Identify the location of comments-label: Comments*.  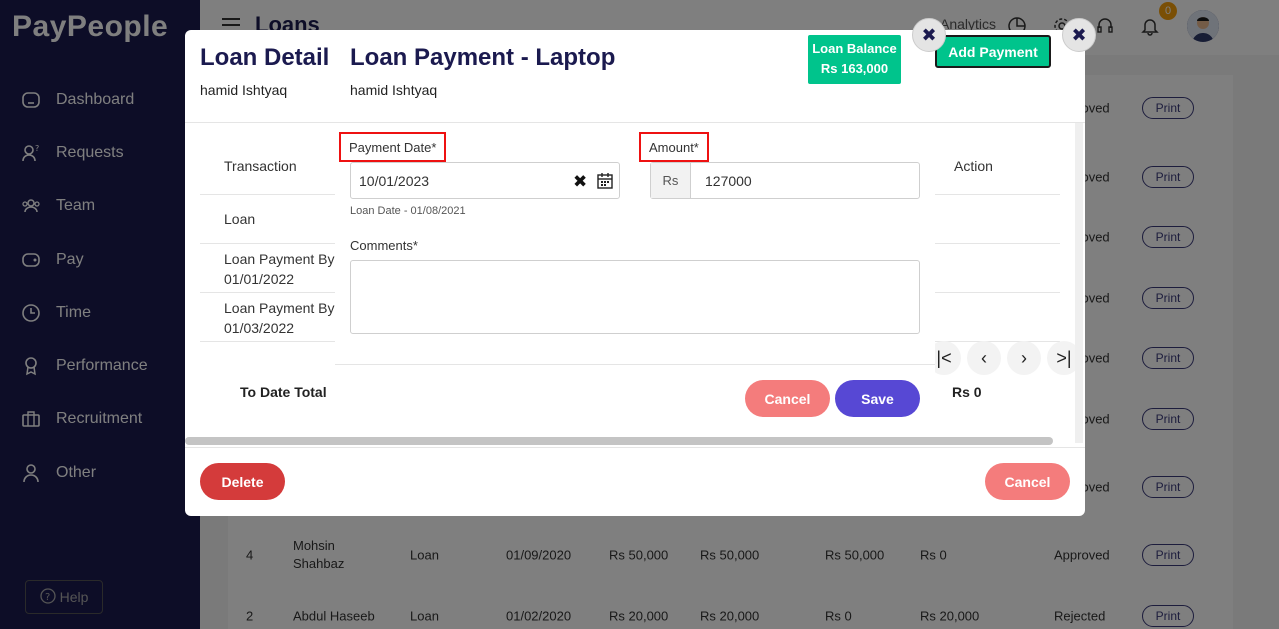
(384, 245).